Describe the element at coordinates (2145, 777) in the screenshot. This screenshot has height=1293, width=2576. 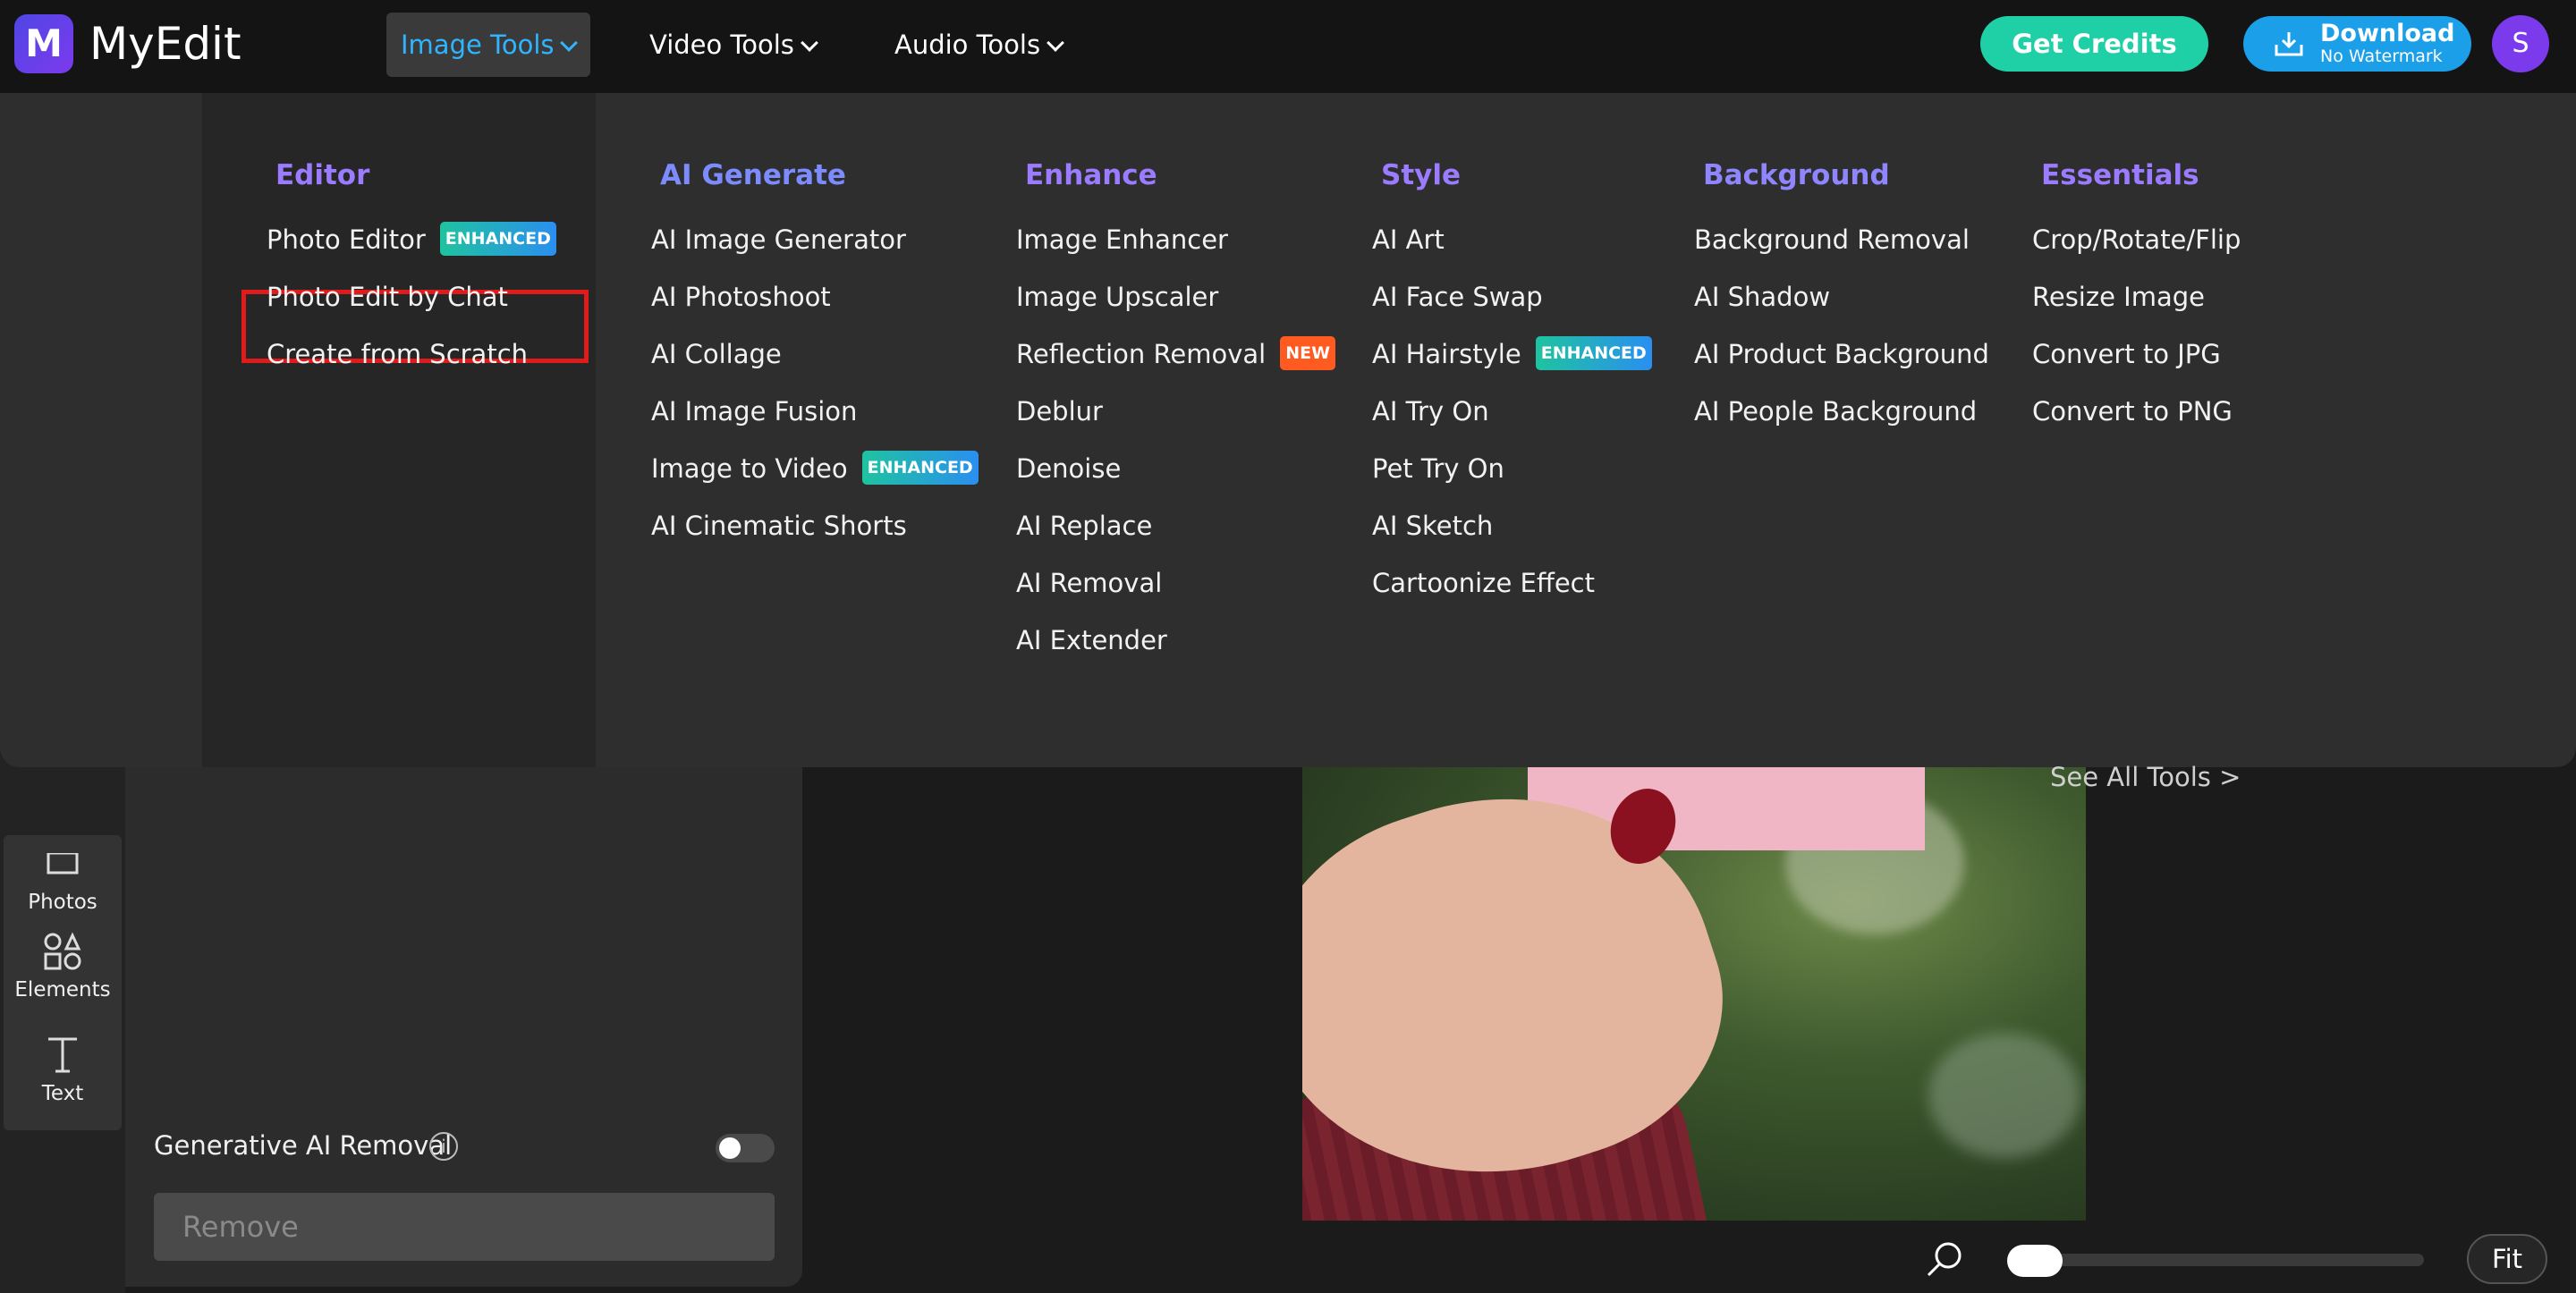
I see `see-all-tools-link: See All Tools >` at that location.